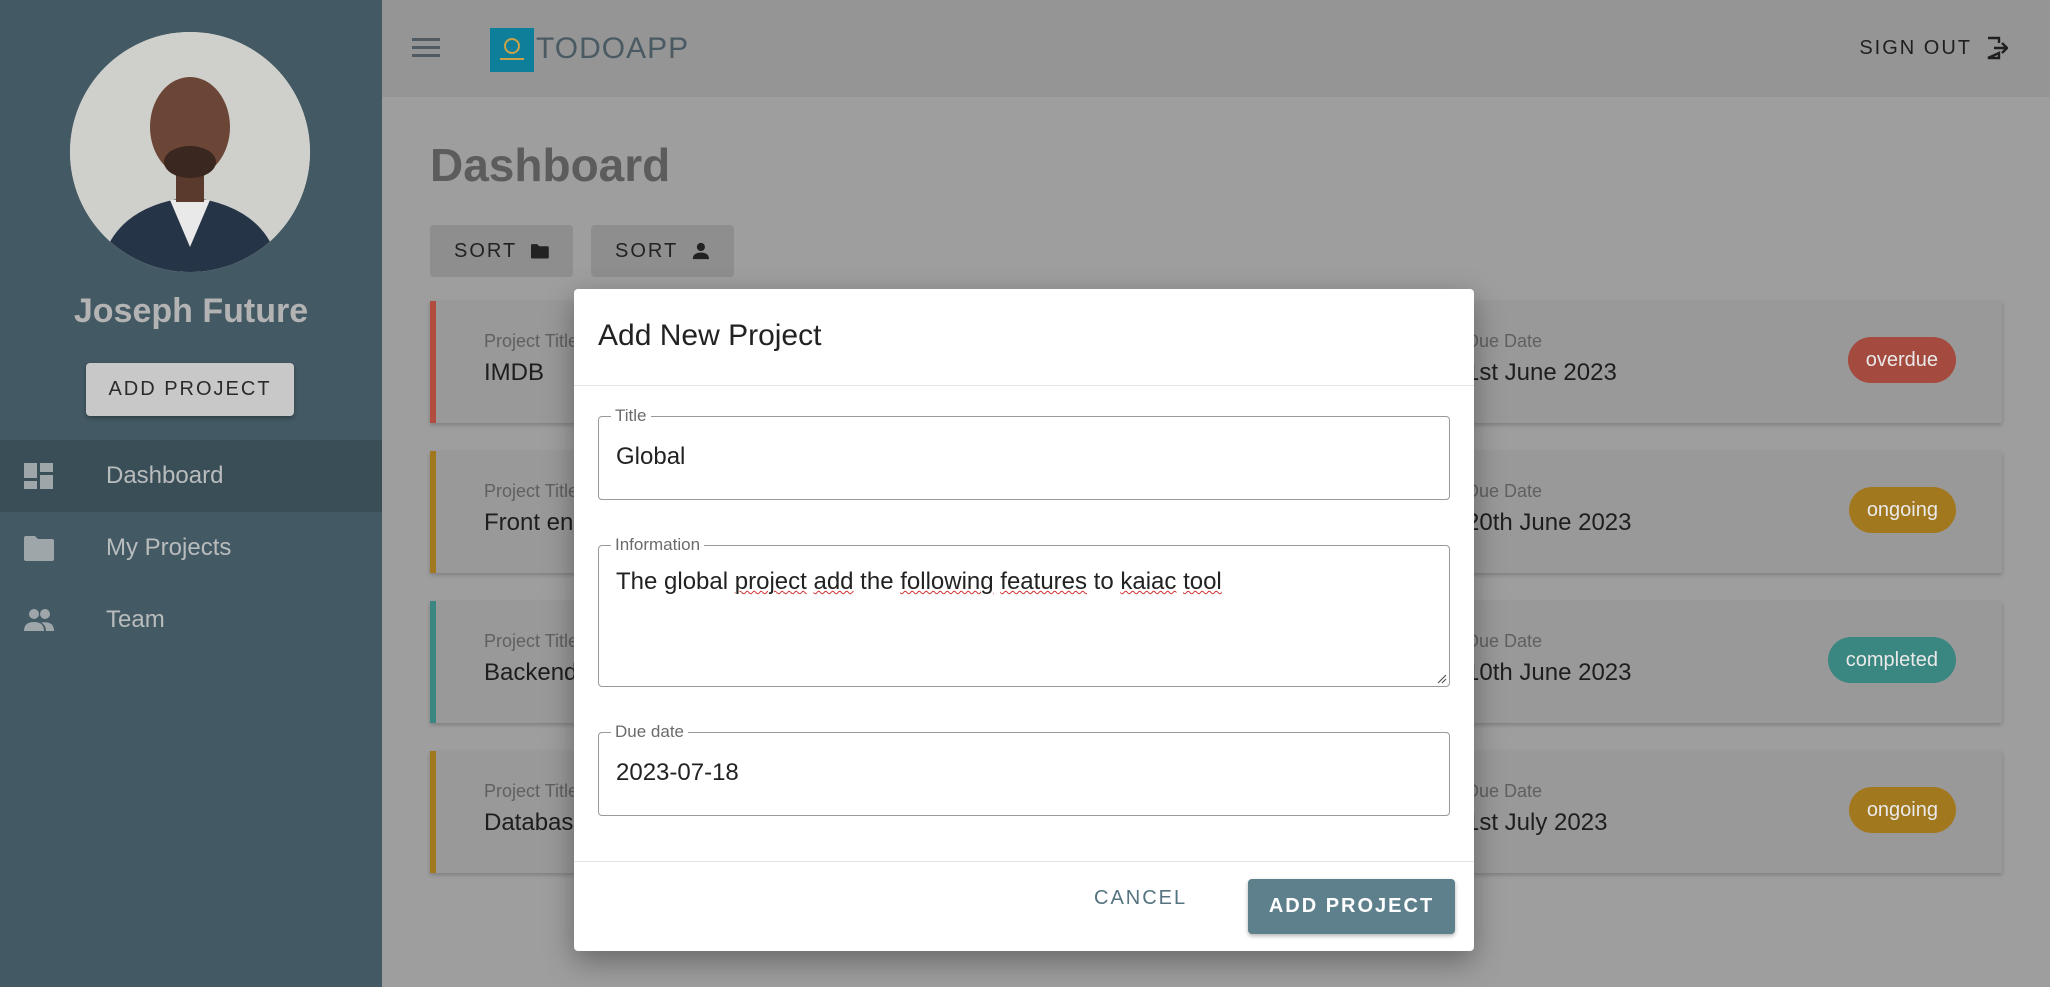 Image resolution: width=2050 pixels, height=987 pixels. What do you see at coordinates (535, 822) in the screenshot?
I see `project-title: Database` at bounding box center [535, 822].